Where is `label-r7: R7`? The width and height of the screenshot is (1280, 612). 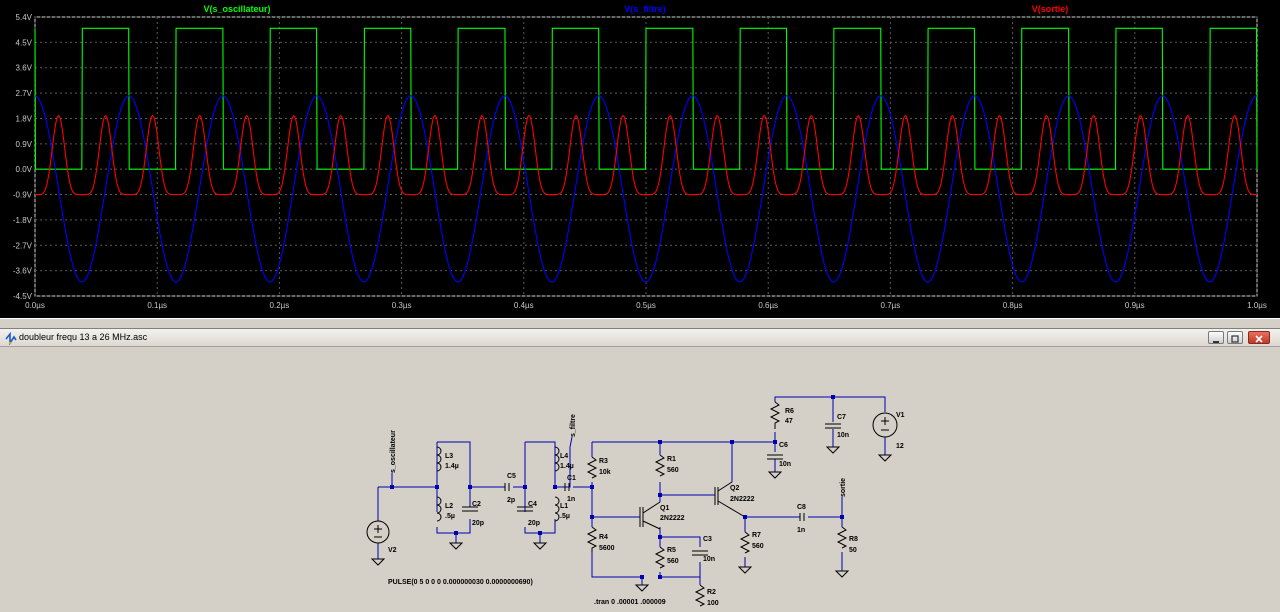
label-r7: R7 is located at coordinates (756, 535).